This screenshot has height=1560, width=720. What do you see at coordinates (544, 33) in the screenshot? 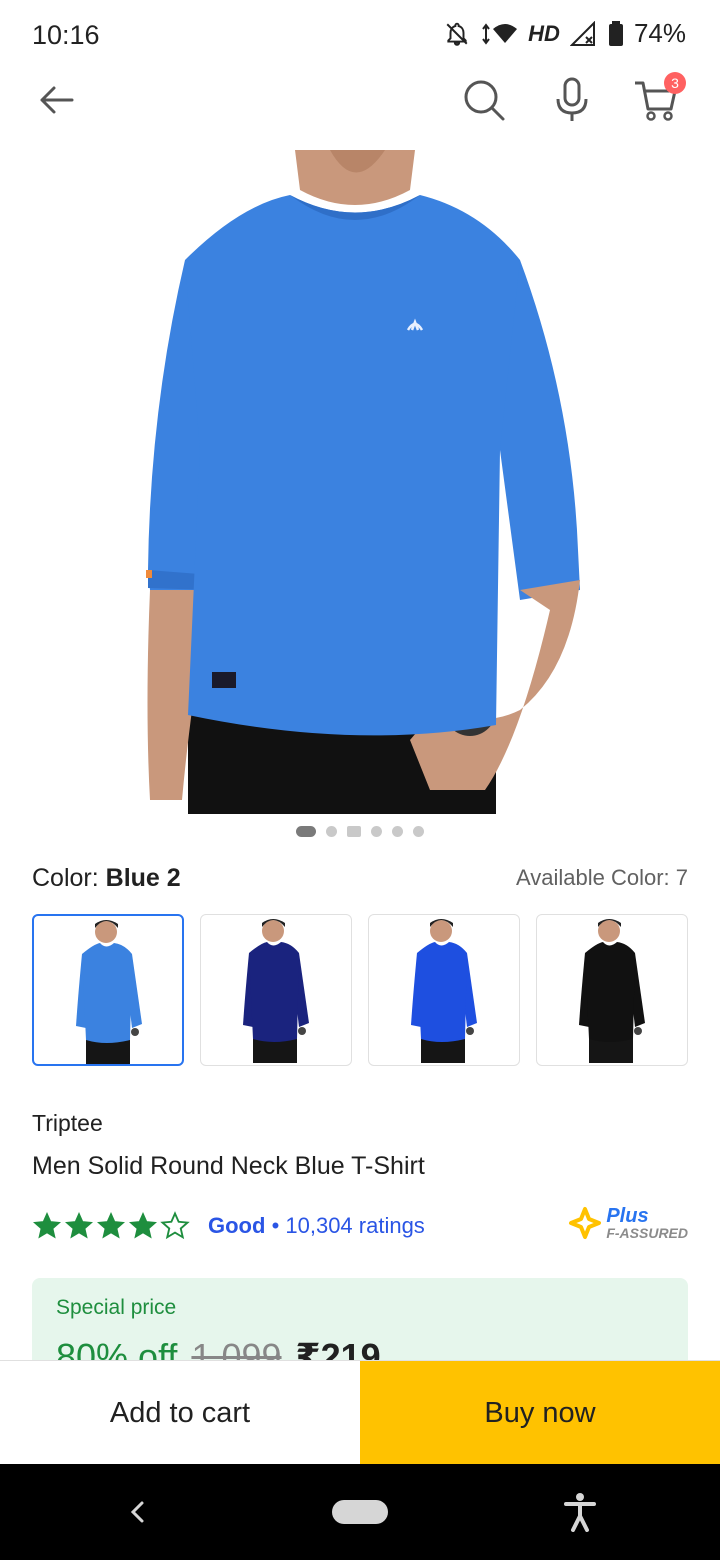
I see `network-type: HD` at bounding box center [544, 33].